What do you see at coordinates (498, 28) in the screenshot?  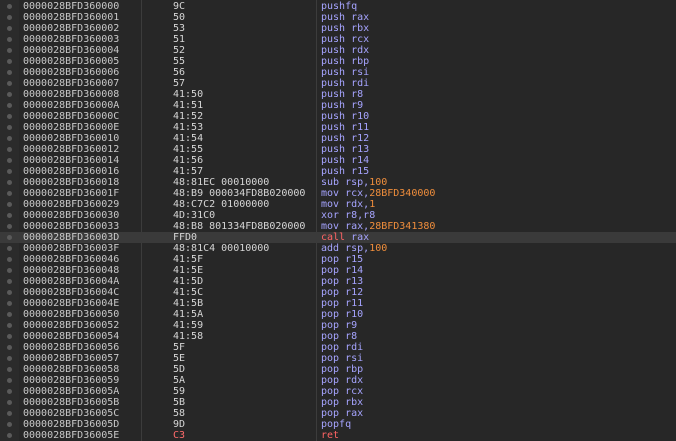 I see `instruction: push rbx` at bounding box center [498, 28].